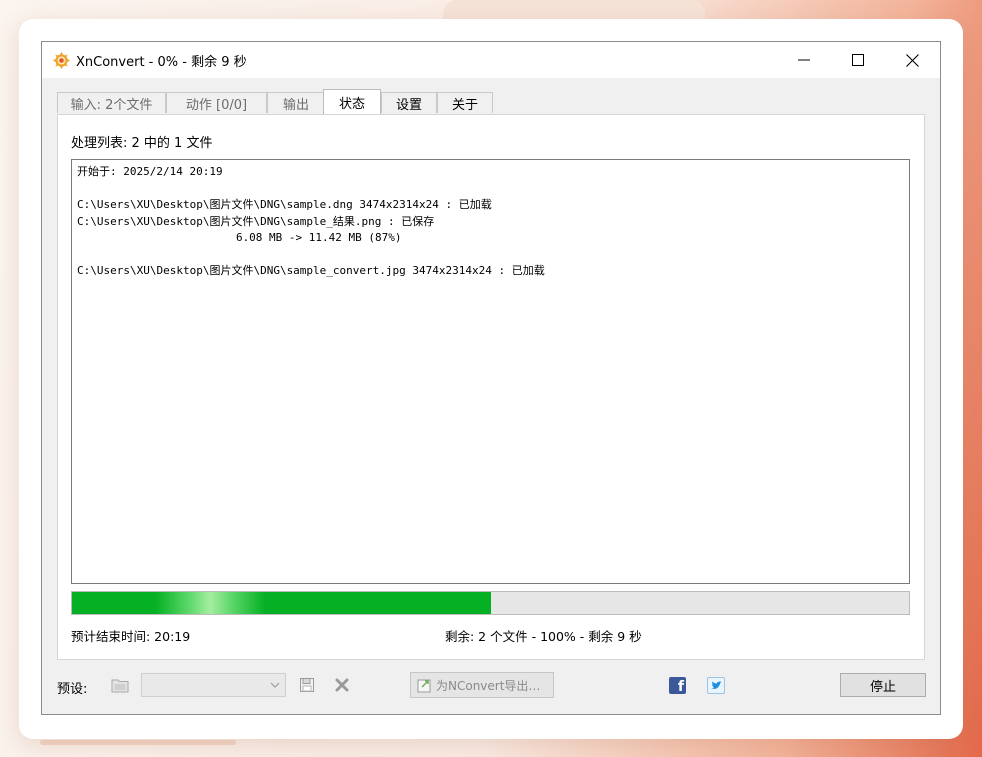 The width and height of the screenshot is (982, 757). I want to click on log-line: 开始于: 2025/2/14 20:19, so click(150, 171).